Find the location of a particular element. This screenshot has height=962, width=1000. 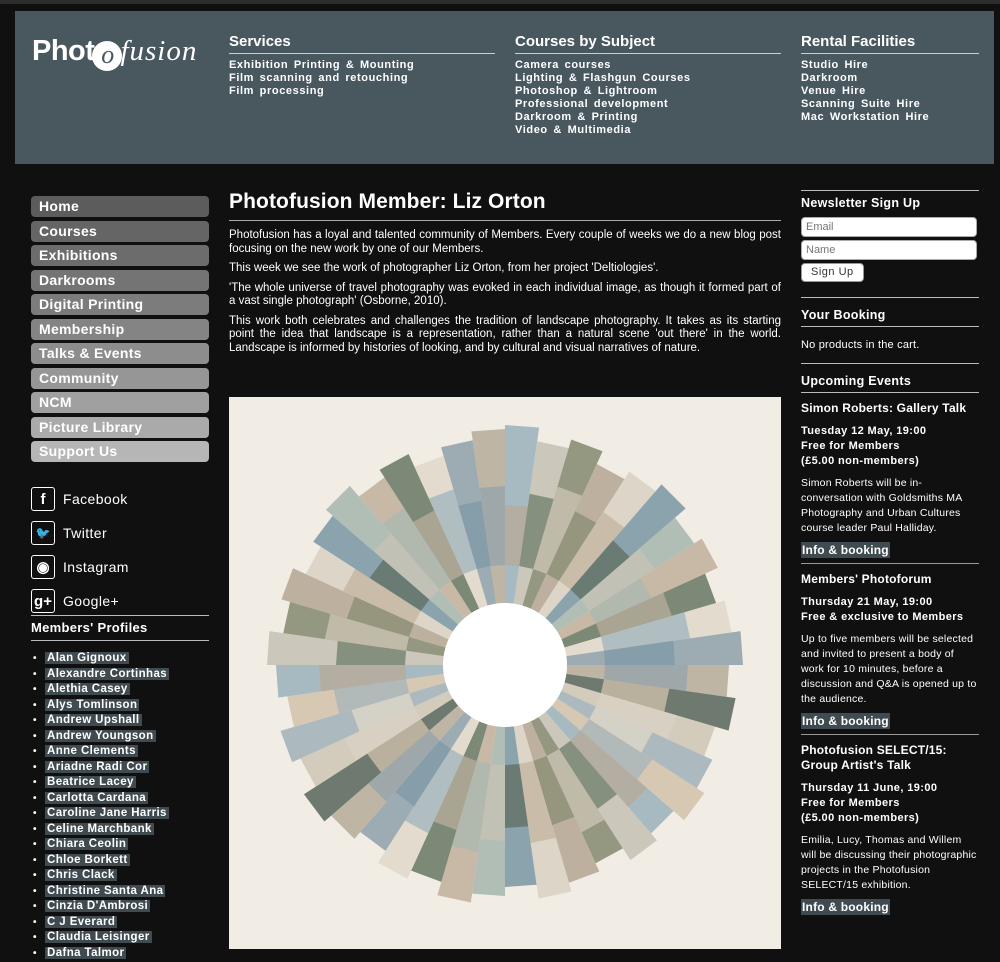

social-link-google: g+ Google+ is located at coordinates (120, 601).